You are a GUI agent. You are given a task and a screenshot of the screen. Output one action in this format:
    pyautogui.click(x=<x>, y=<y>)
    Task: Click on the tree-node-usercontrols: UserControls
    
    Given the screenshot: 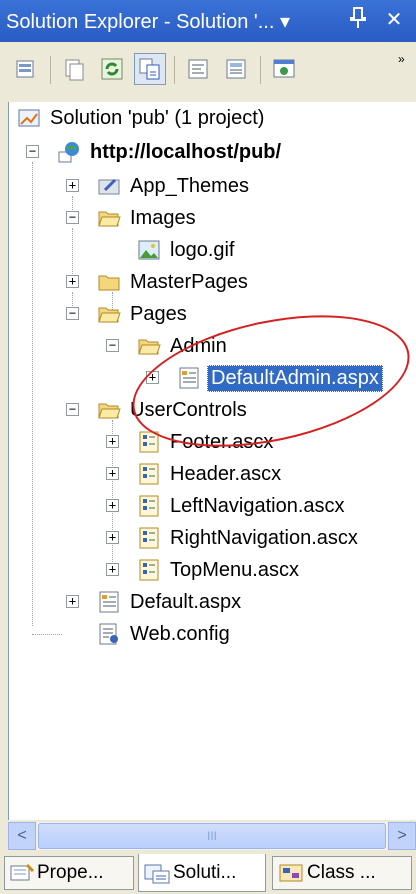 What is the action you would take?
    pyautogui.click(x=173, y=410)
    